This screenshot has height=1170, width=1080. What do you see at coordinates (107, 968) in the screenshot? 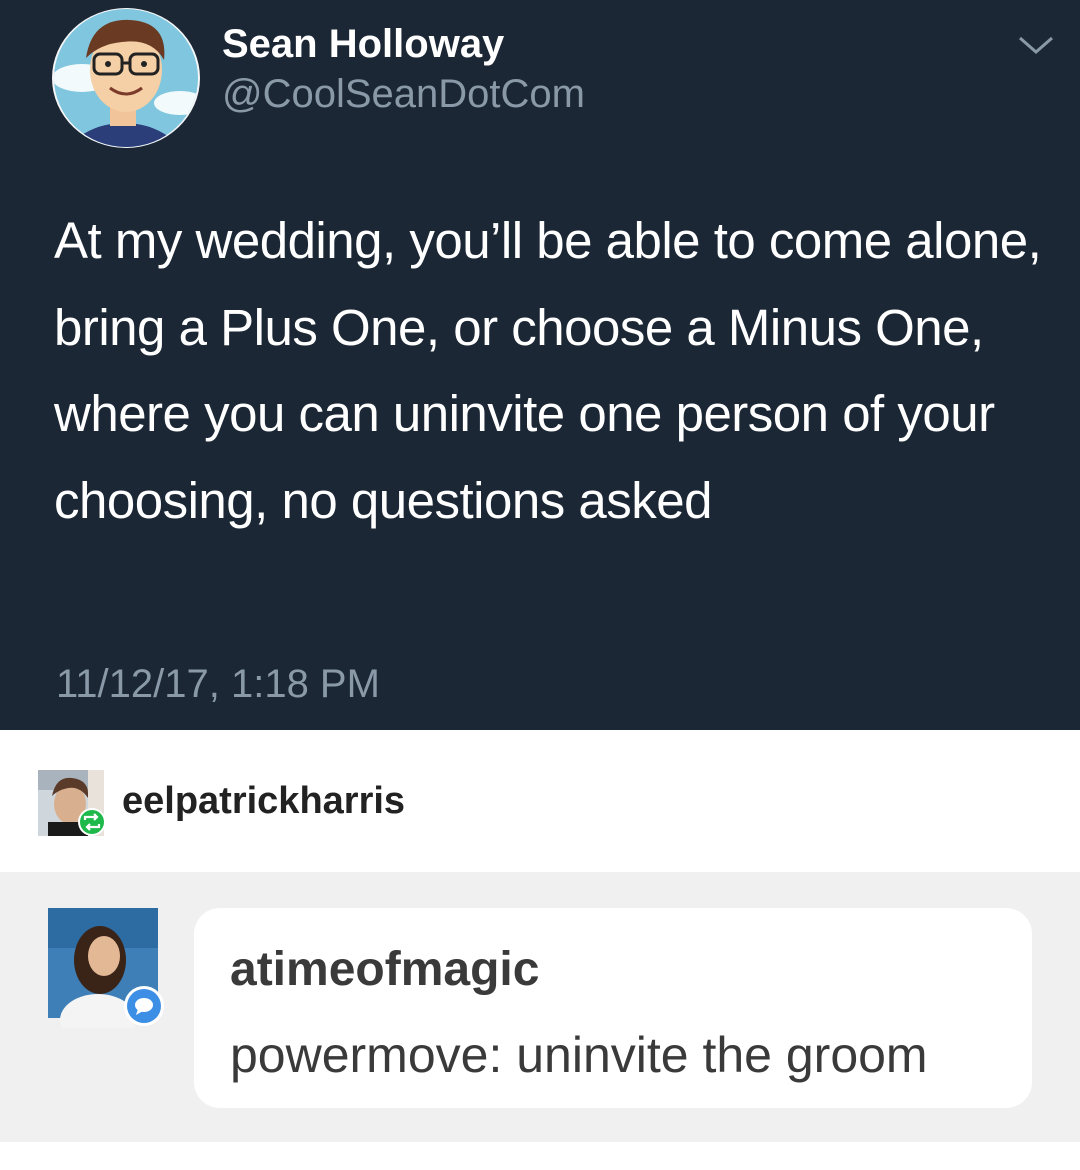
I see `replier-avatar` at bounding box center [107, 968].